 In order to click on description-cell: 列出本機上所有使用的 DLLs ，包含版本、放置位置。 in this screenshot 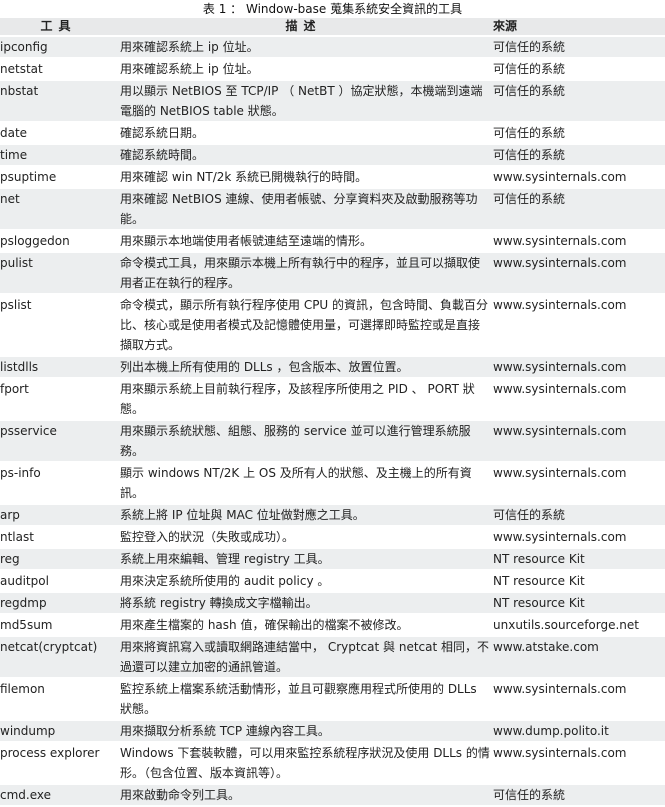, I will do `click(303, 367)`.